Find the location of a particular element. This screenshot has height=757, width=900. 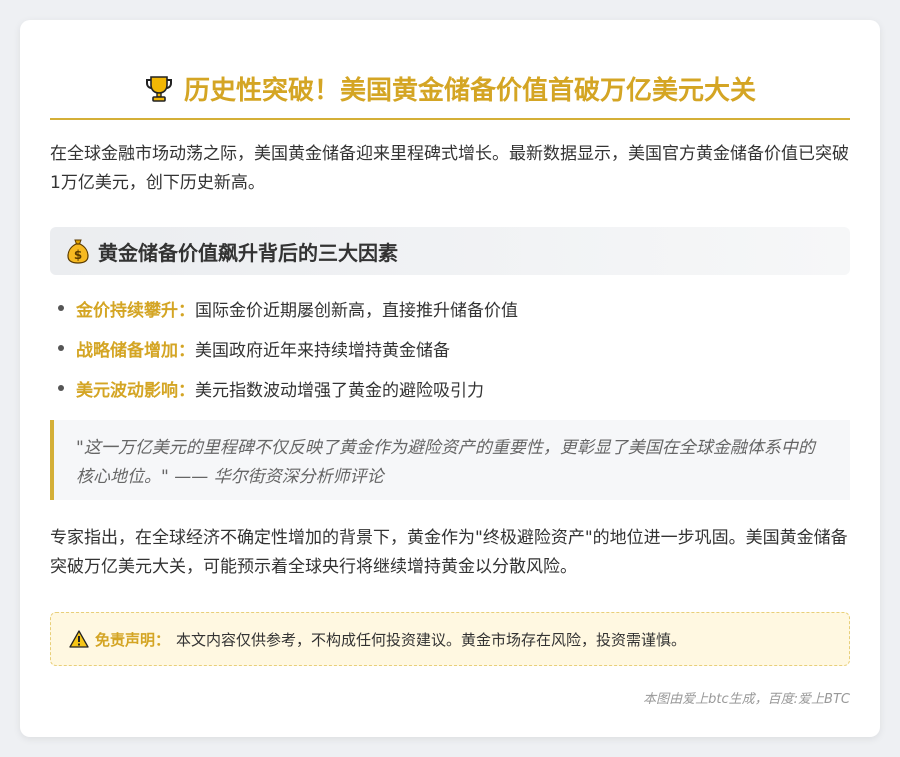

list-item: 美元波动影响： 美元指数波动增强了黄金的避险吸引力 is located at coordinates (450, 388).